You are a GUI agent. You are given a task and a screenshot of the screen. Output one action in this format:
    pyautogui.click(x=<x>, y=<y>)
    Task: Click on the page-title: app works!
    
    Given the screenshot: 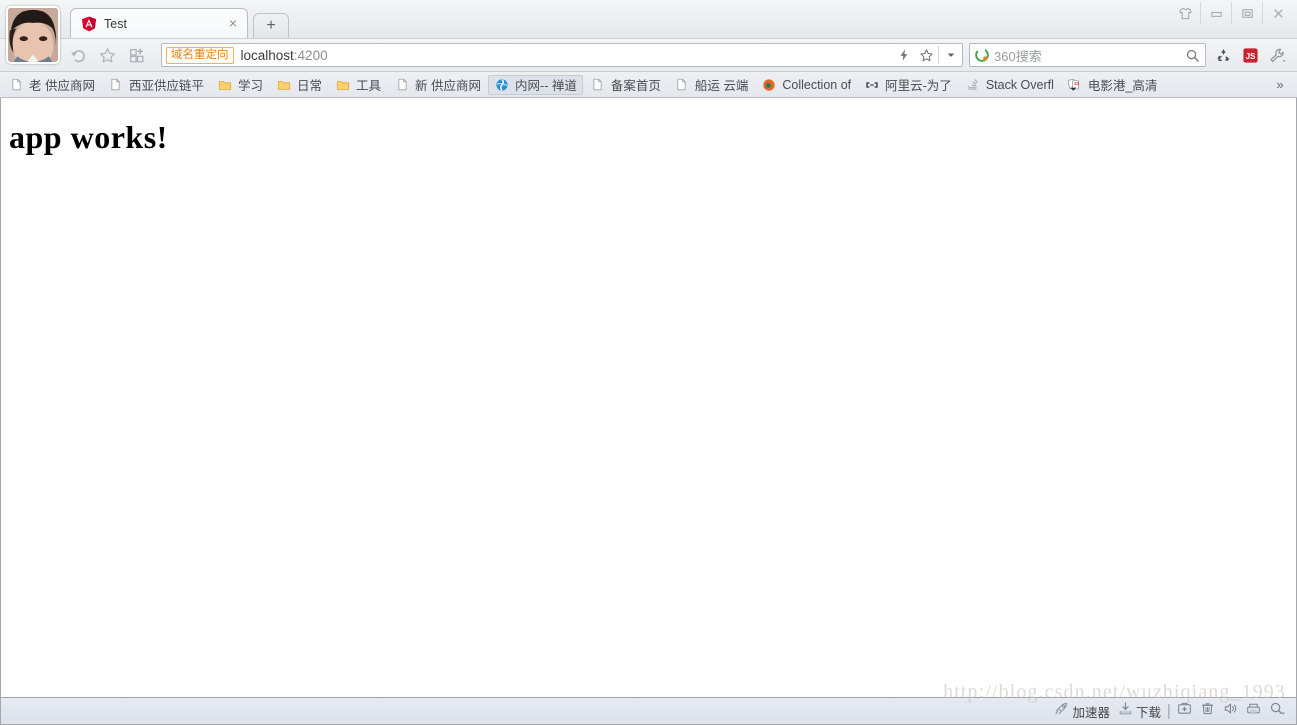 What is the action you would take?
    pyautogui.click(x=88, y=137)
    